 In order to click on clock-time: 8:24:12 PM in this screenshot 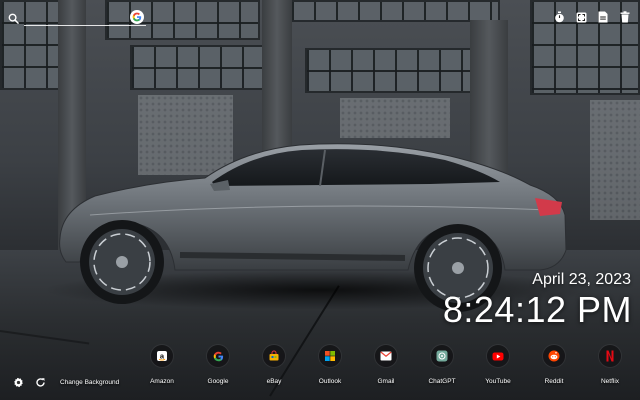, I will do `click(537, 309)`.